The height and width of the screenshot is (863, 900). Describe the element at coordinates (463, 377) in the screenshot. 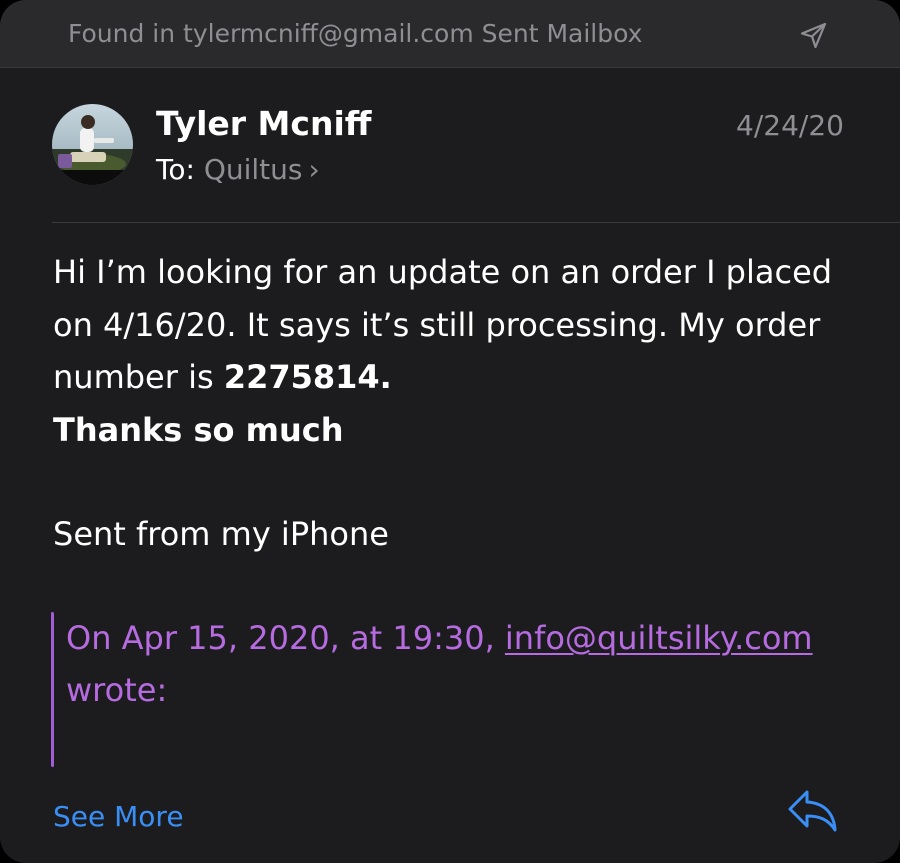

I see `body-line-3: number is 2275814.` at that location.